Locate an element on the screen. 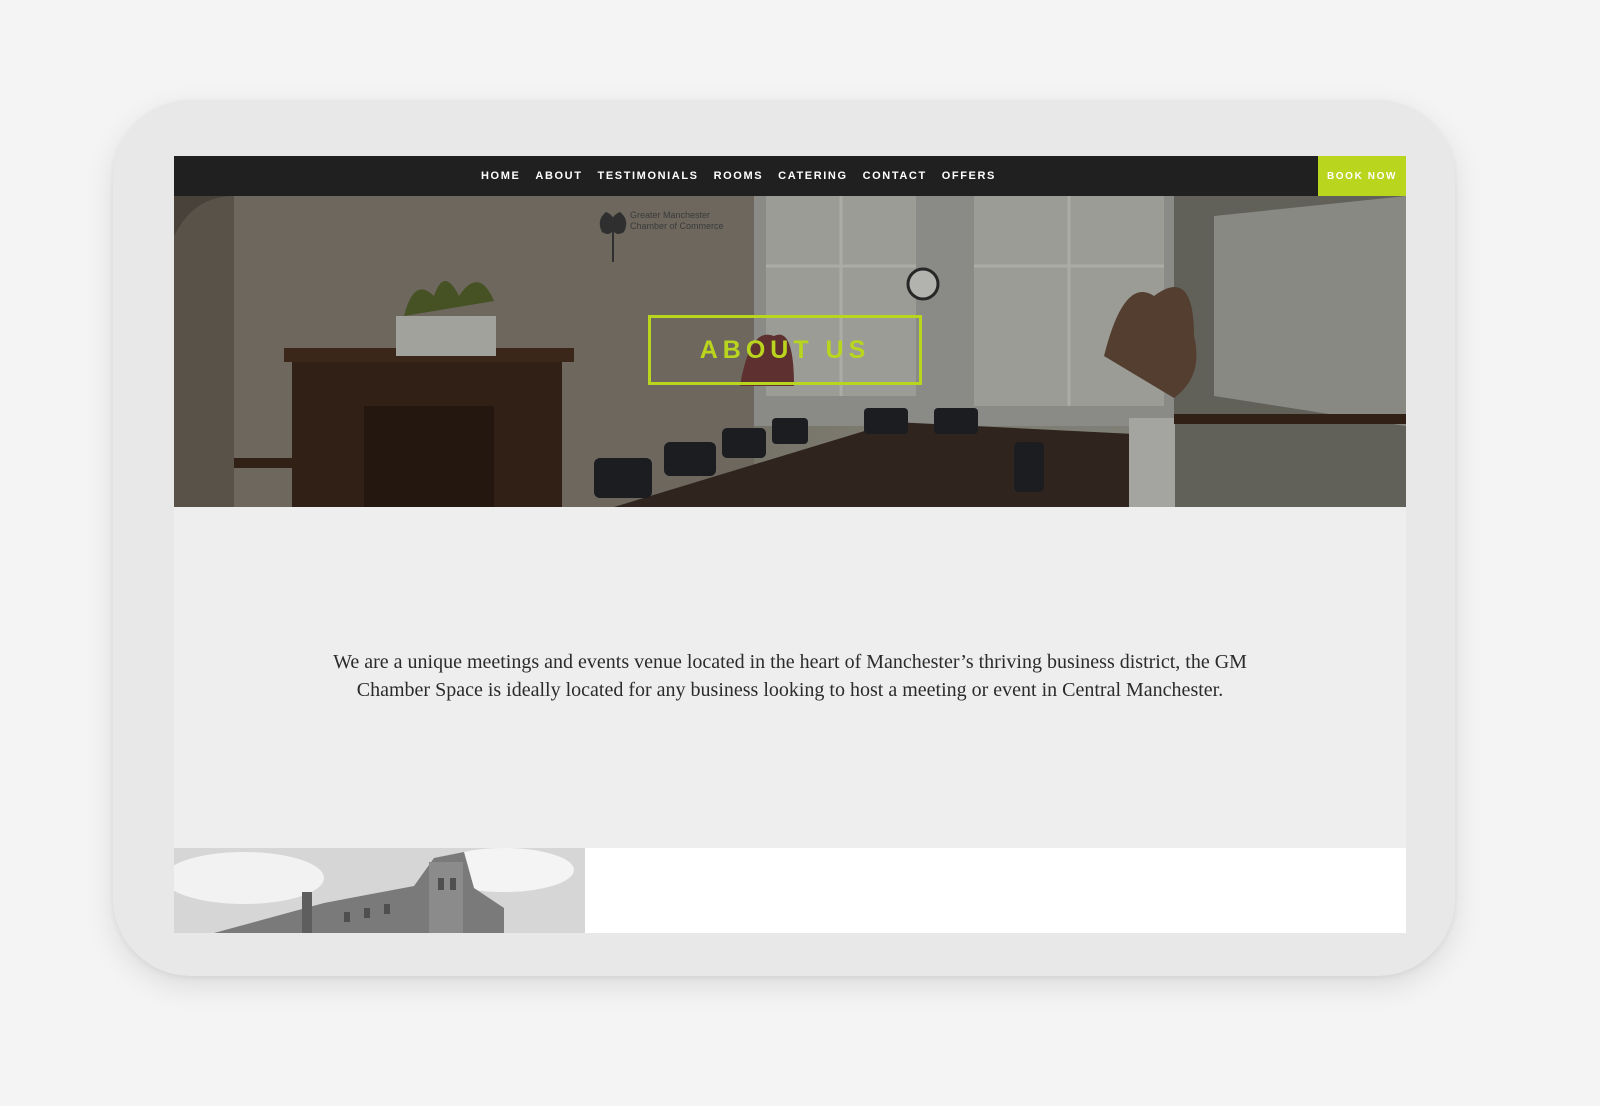 This screenshot has width=1600, height=1106. nav-testimonials: TESTIMONIALS is located at coordinates (648, 176).